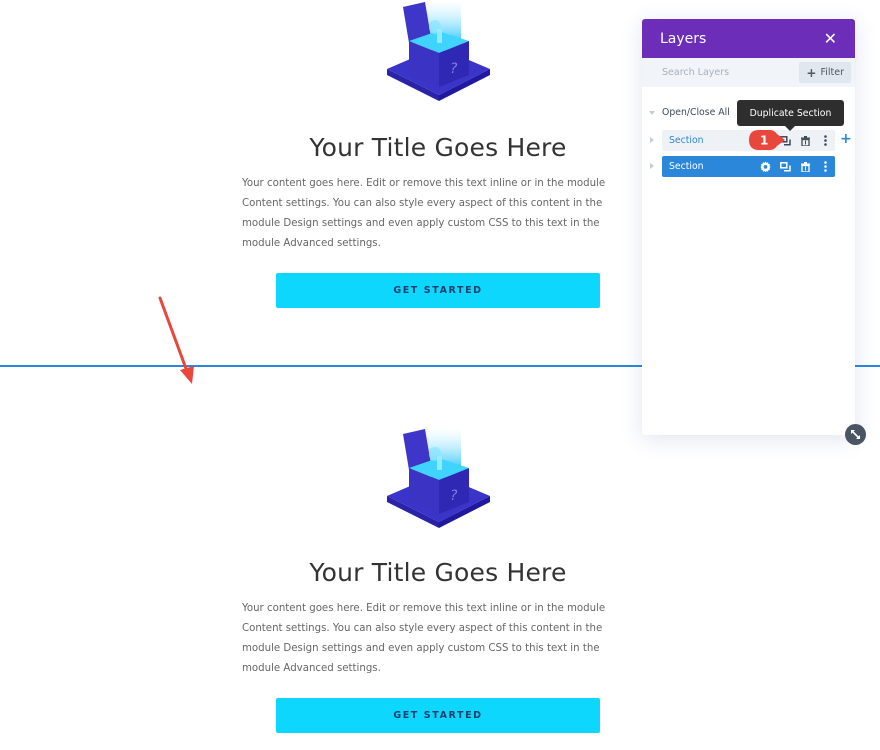 This screenshot has width=880, height=750. I want to click on search-layers-input, so click(722, 72).